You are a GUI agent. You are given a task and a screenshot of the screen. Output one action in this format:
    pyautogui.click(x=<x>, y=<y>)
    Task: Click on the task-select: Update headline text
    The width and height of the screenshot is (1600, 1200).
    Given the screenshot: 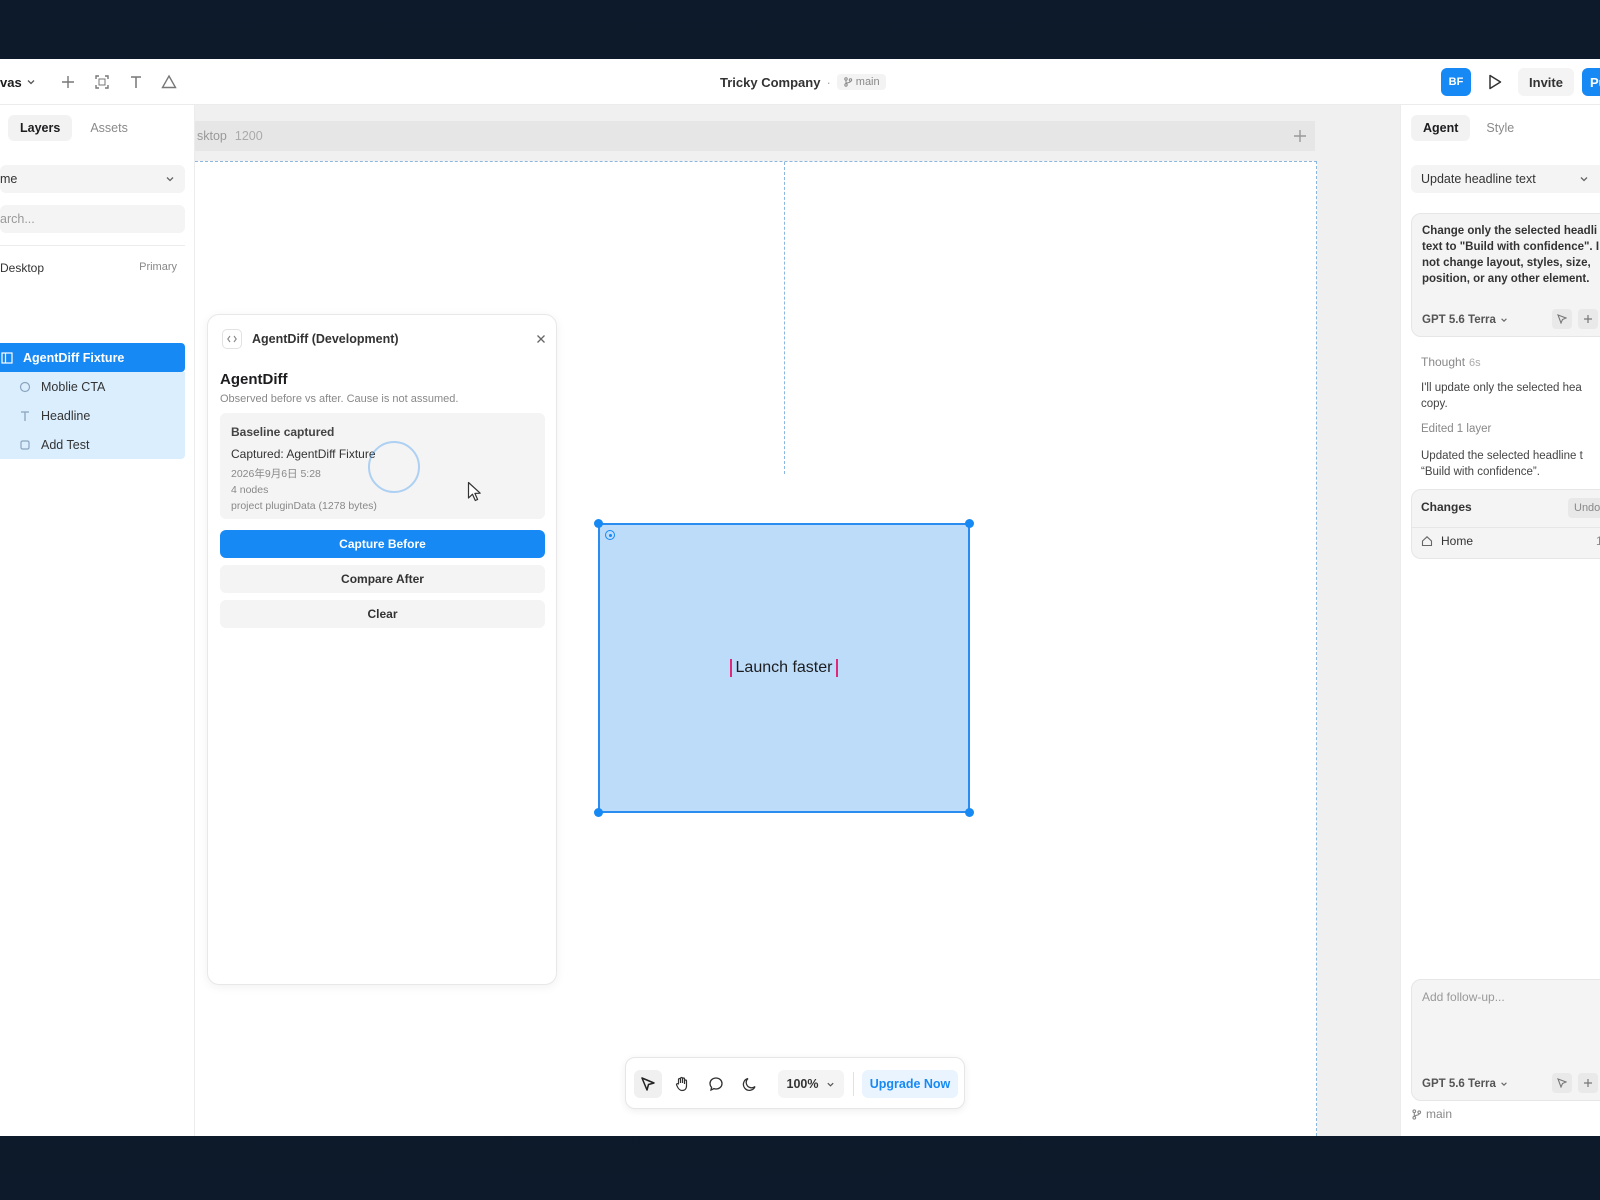 What is the action you would take?
    pyautogui.click(x=1505, y=179)
    